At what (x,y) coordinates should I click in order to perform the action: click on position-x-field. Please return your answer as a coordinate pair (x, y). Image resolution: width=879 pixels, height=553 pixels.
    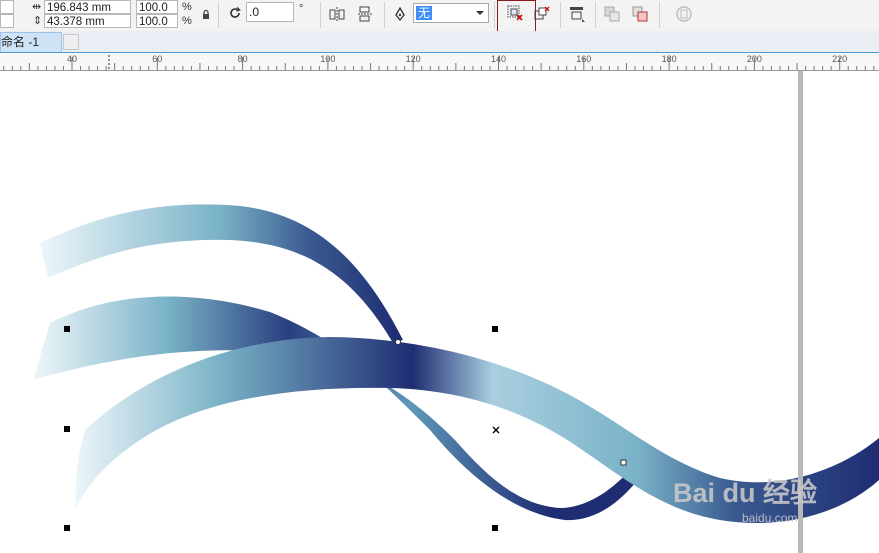
    Looking at the image, I should click on (7, 7).